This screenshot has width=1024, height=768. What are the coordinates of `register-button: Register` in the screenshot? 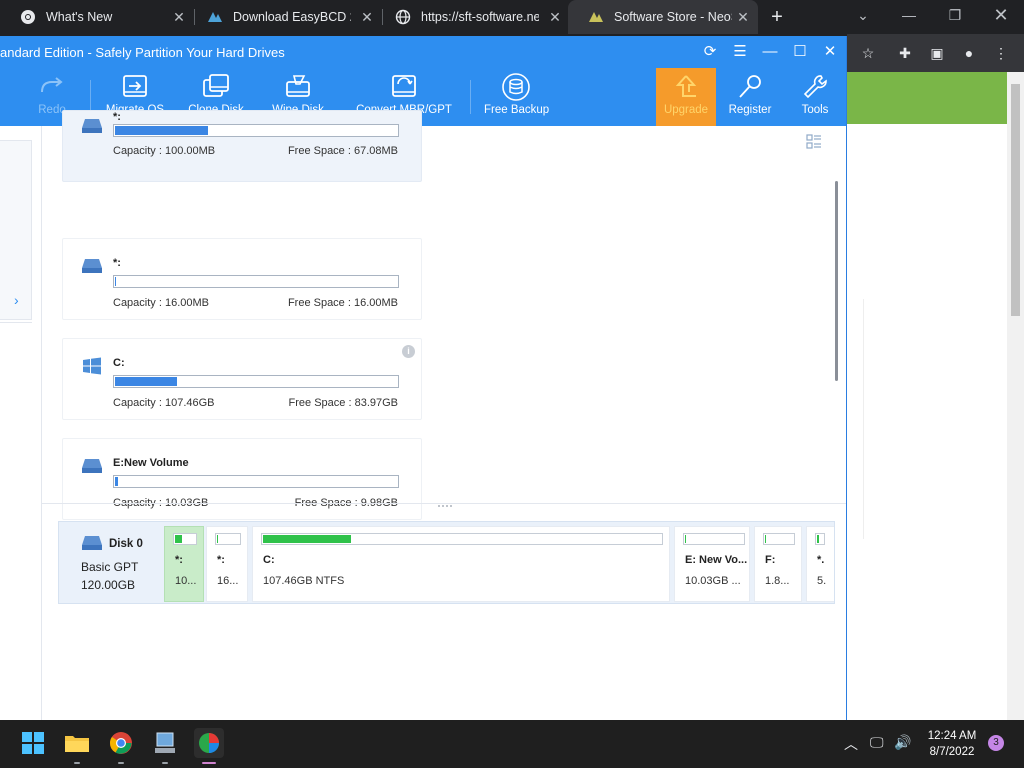 It's located at (750, 97).